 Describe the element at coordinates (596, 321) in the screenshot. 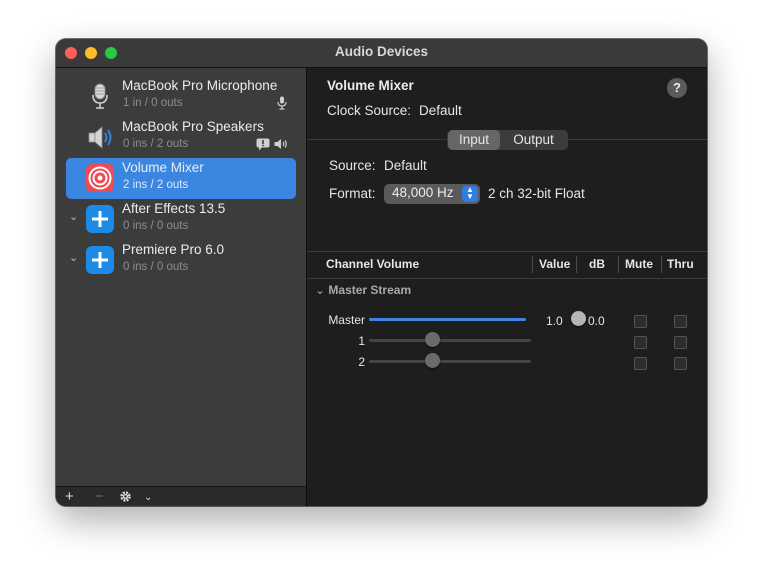

I see `master-db: 0.0` at that location.